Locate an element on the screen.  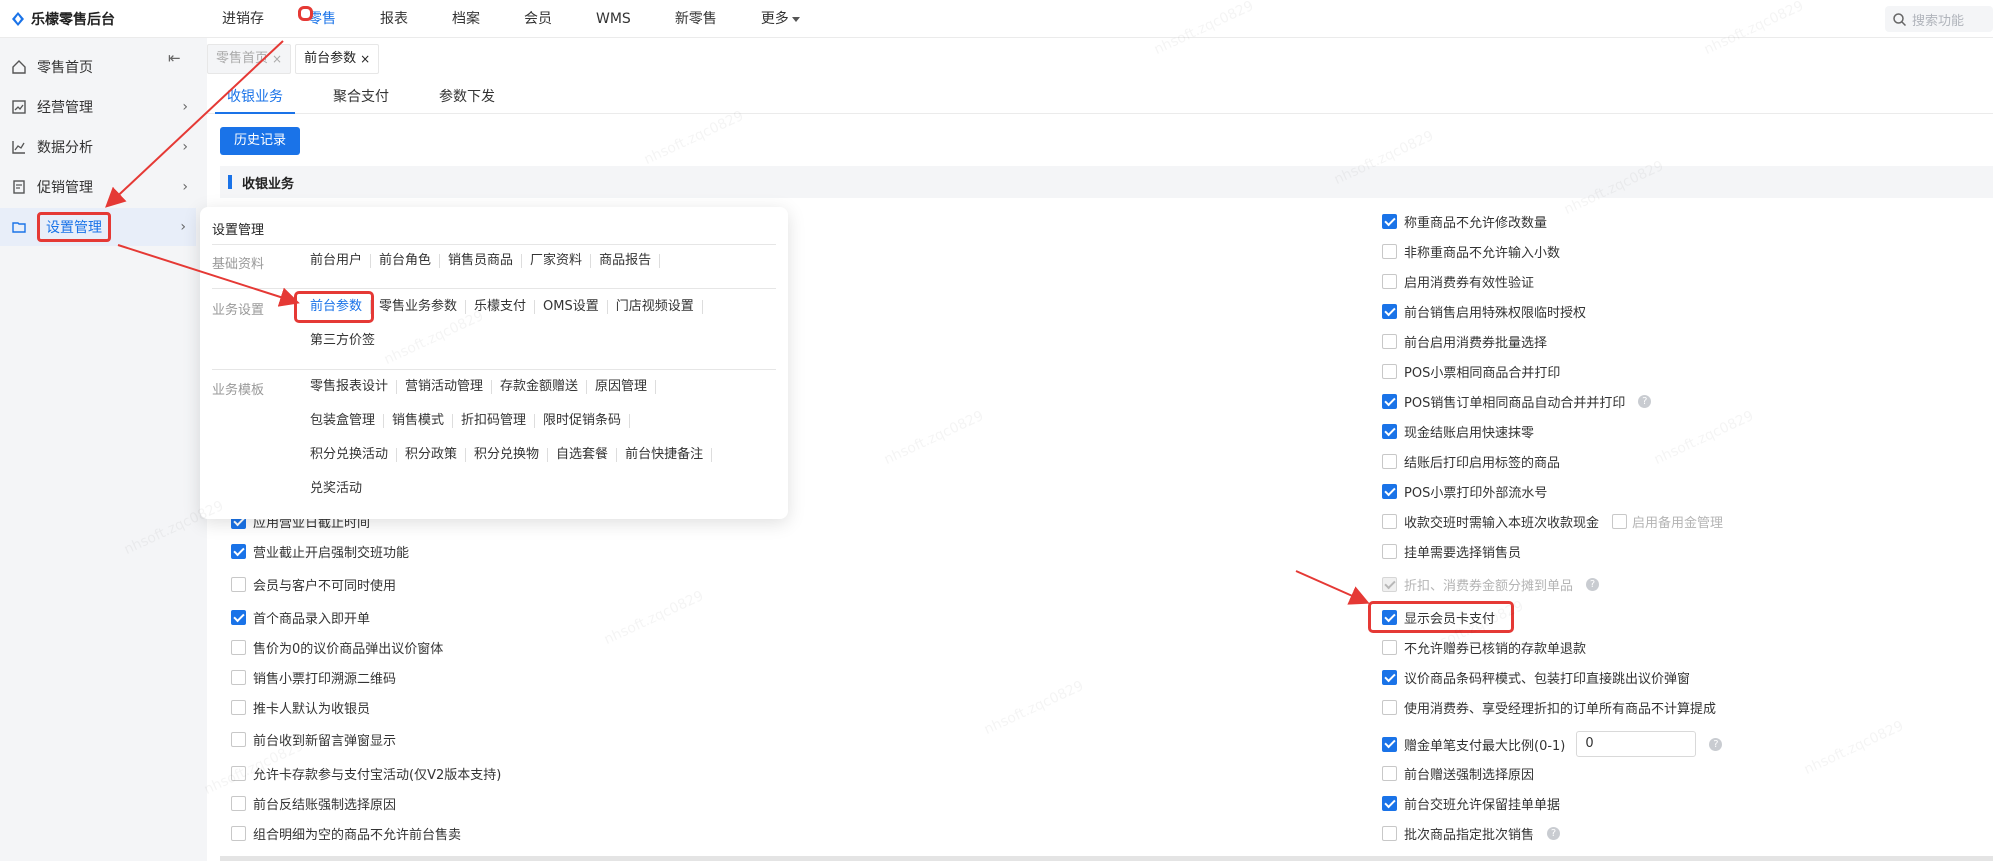
option-checkbox: 销售小票打印溯源二维码 is located at coordinates (313, 677).